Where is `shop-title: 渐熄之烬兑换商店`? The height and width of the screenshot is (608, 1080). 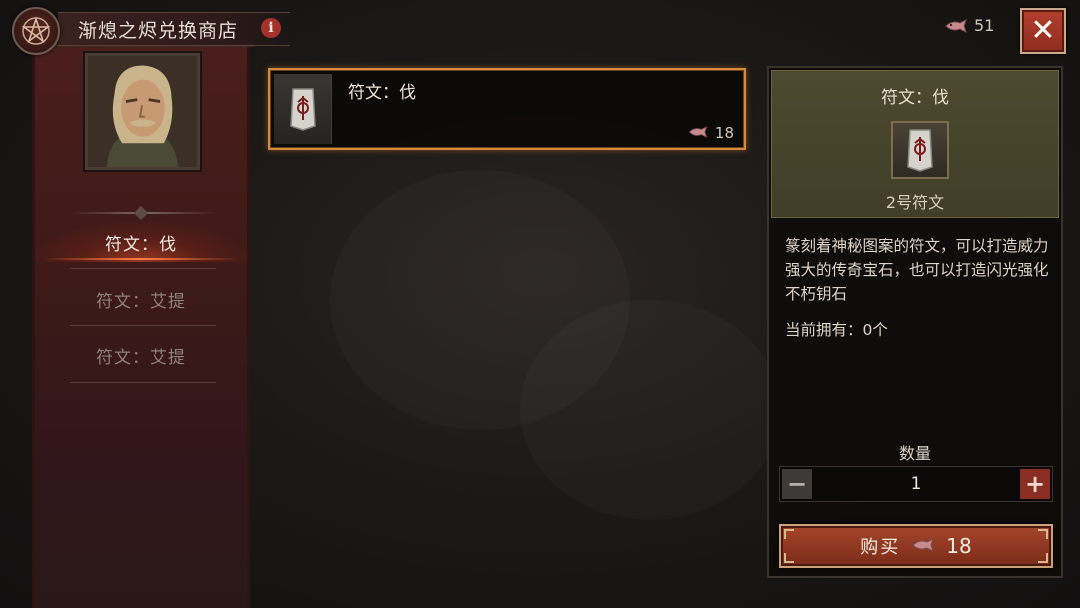 shop-title: 渐熄之烬兑换商店 is located at coordinates (158, 31).